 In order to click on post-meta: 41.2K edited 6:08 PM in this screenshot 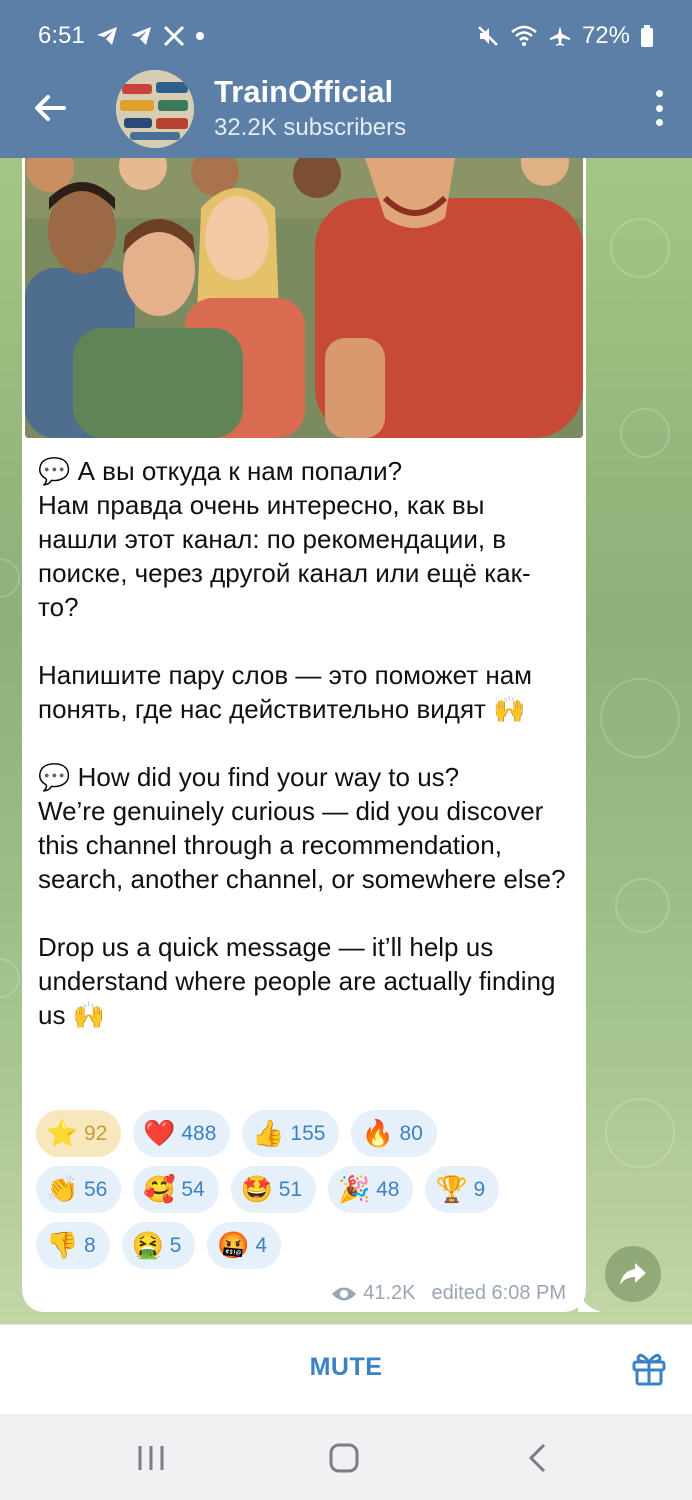, I will do `click(448, 1293)`.